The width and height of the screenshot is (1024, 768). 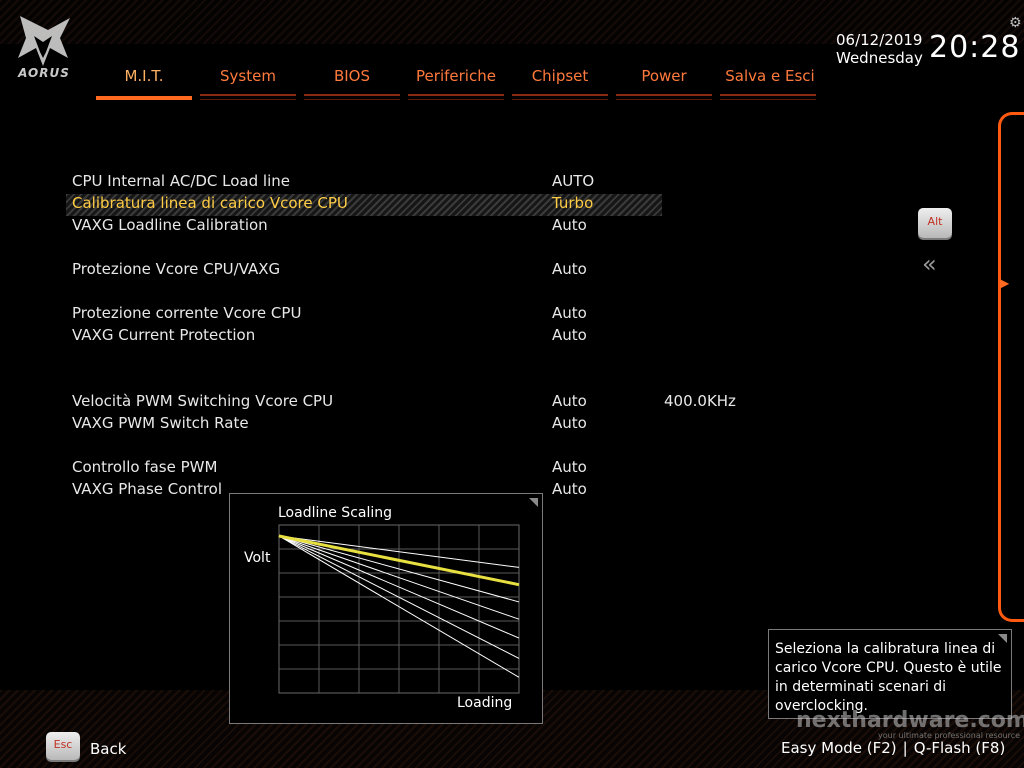 I want to click on double-chevron-left-icon: «, so click(x=929, y=264).